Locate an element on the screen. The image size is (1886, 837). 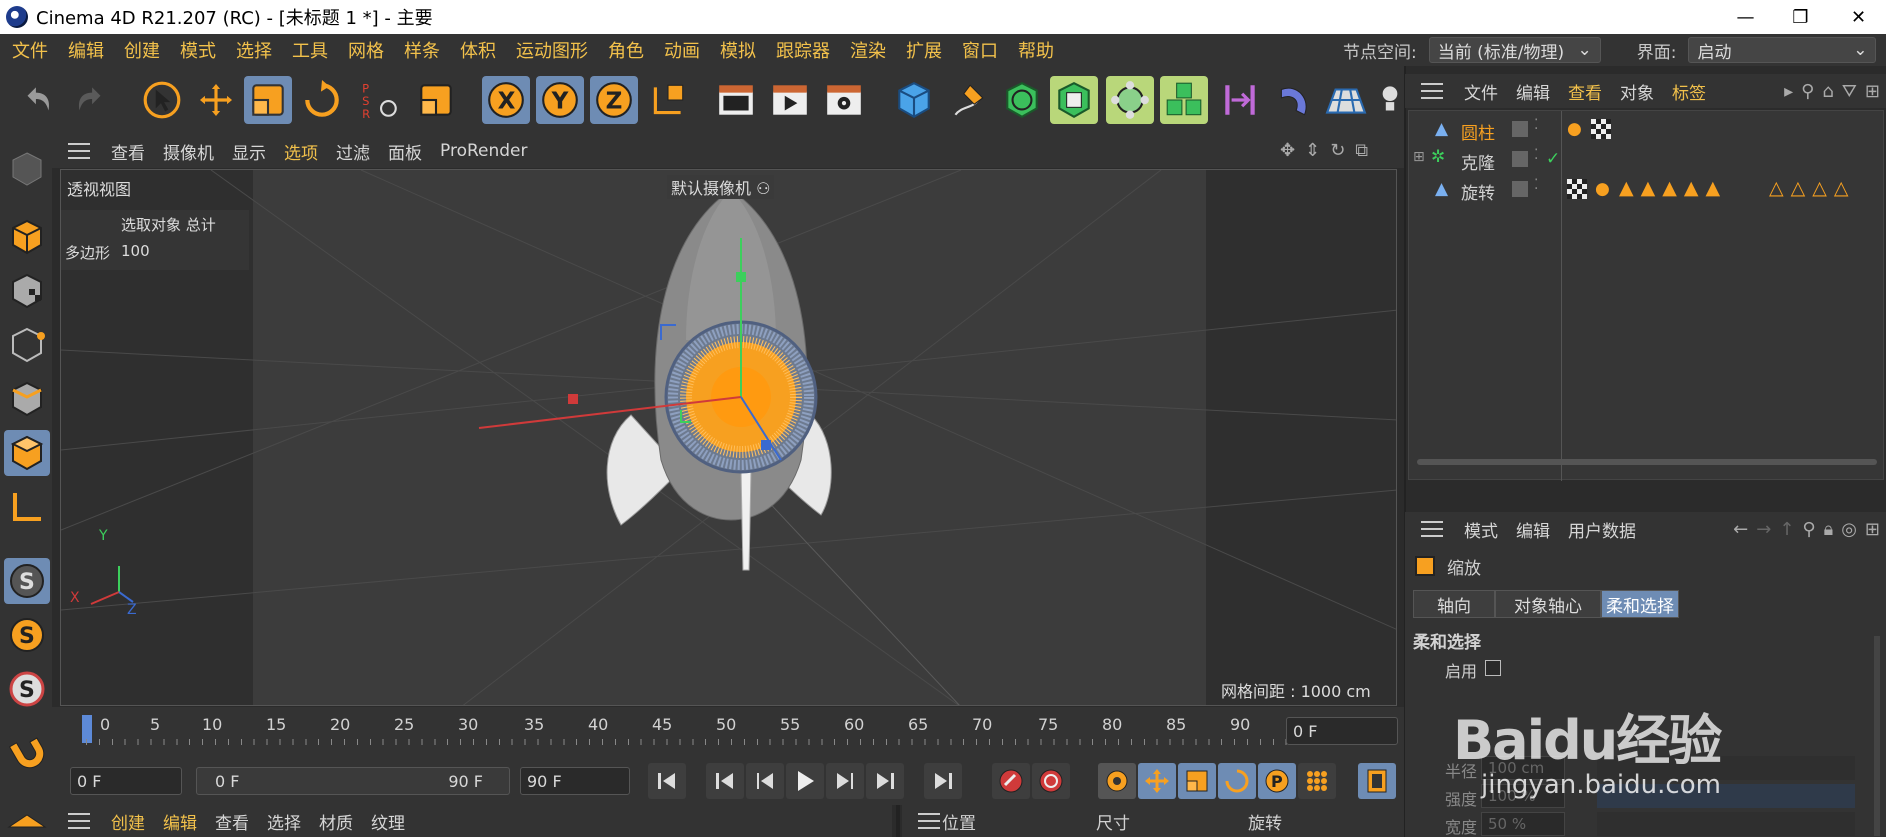
viewport-pan-icon: ✥ is located at coordinates (1287, 150).